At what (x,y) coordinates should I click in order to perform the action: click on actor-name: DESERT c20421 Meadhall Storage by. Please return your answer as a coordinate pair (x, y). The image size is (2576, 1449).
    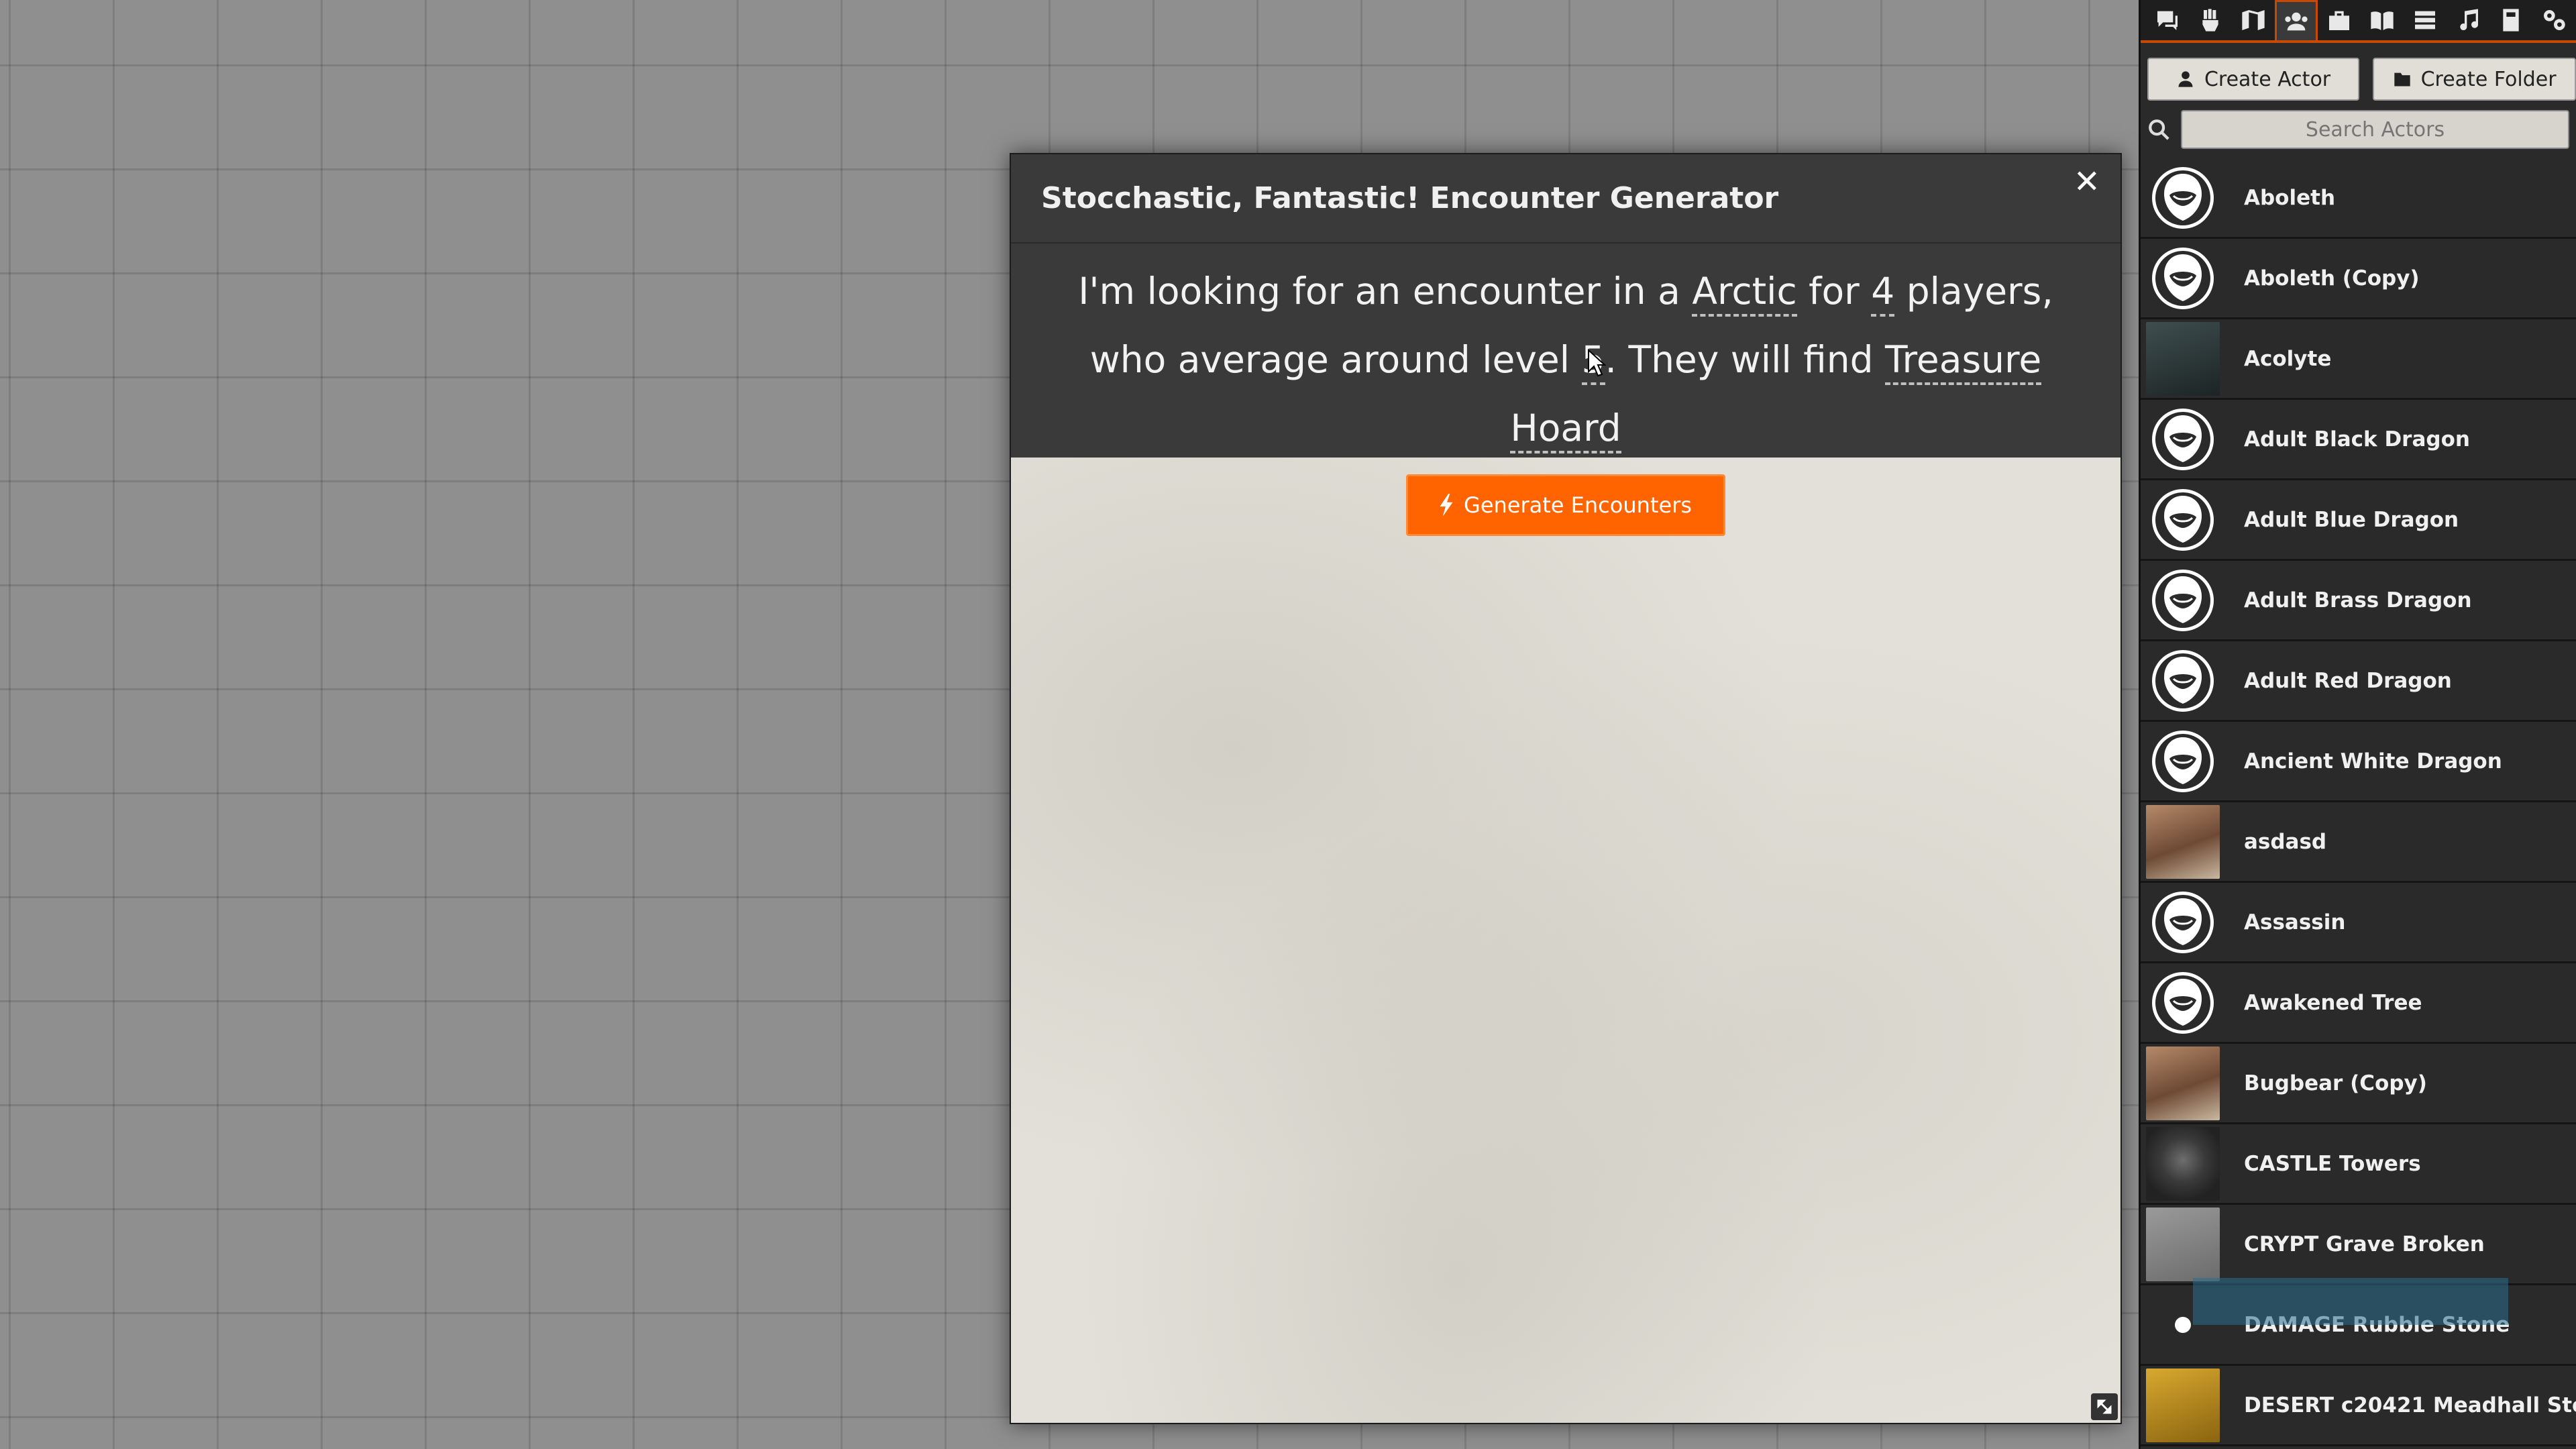
    Looking at the image, I should click on (2410, 1405).